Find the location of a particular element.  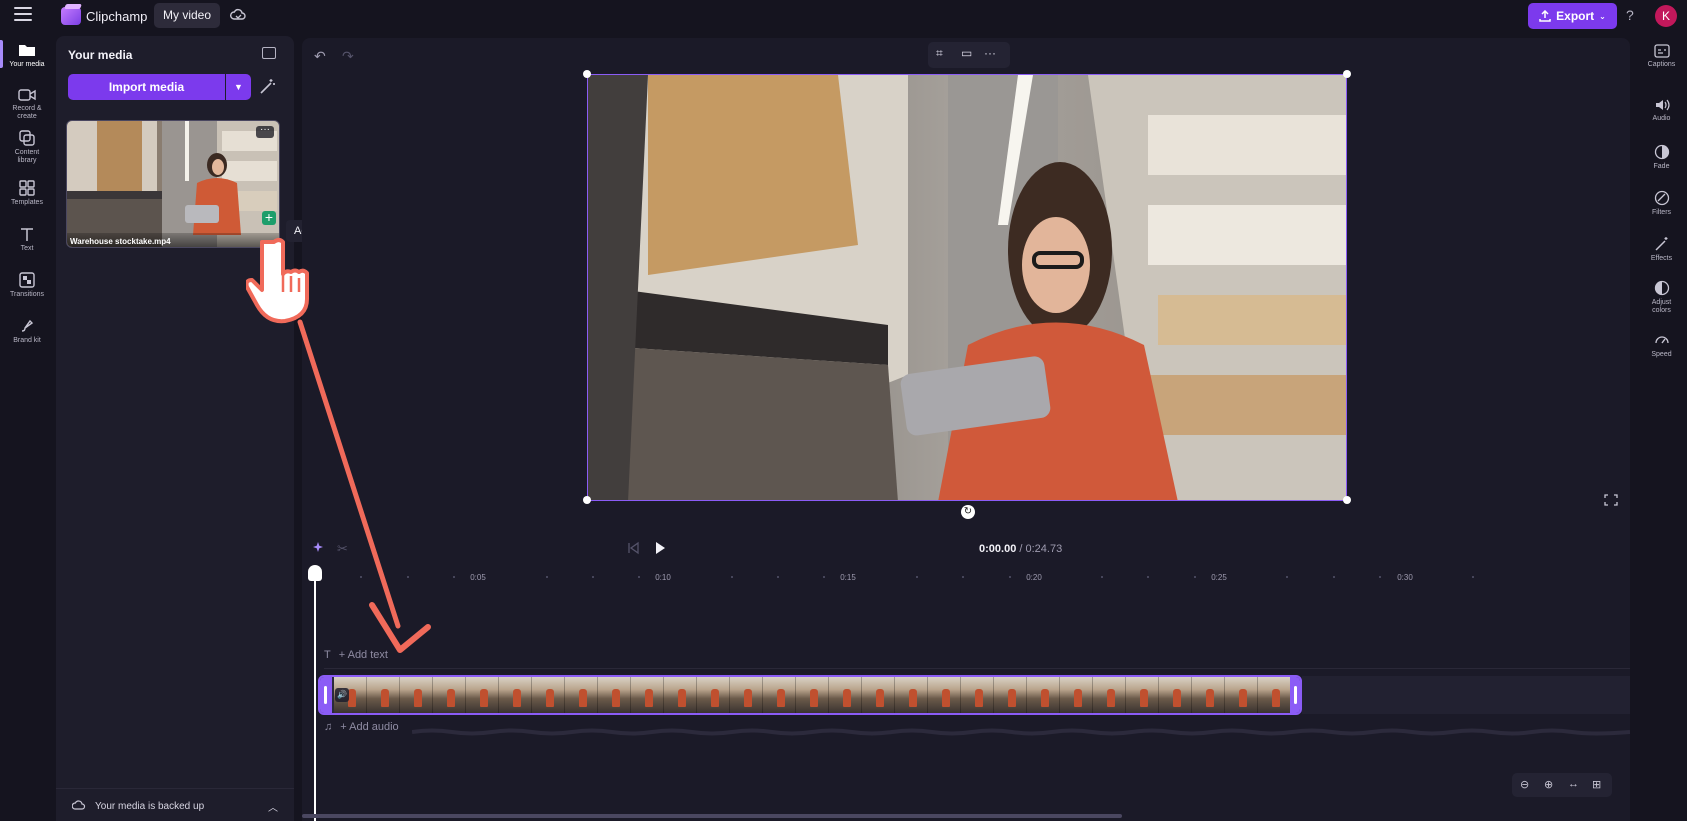

video-clip: 🔊 is located at coordinates (810, 695).